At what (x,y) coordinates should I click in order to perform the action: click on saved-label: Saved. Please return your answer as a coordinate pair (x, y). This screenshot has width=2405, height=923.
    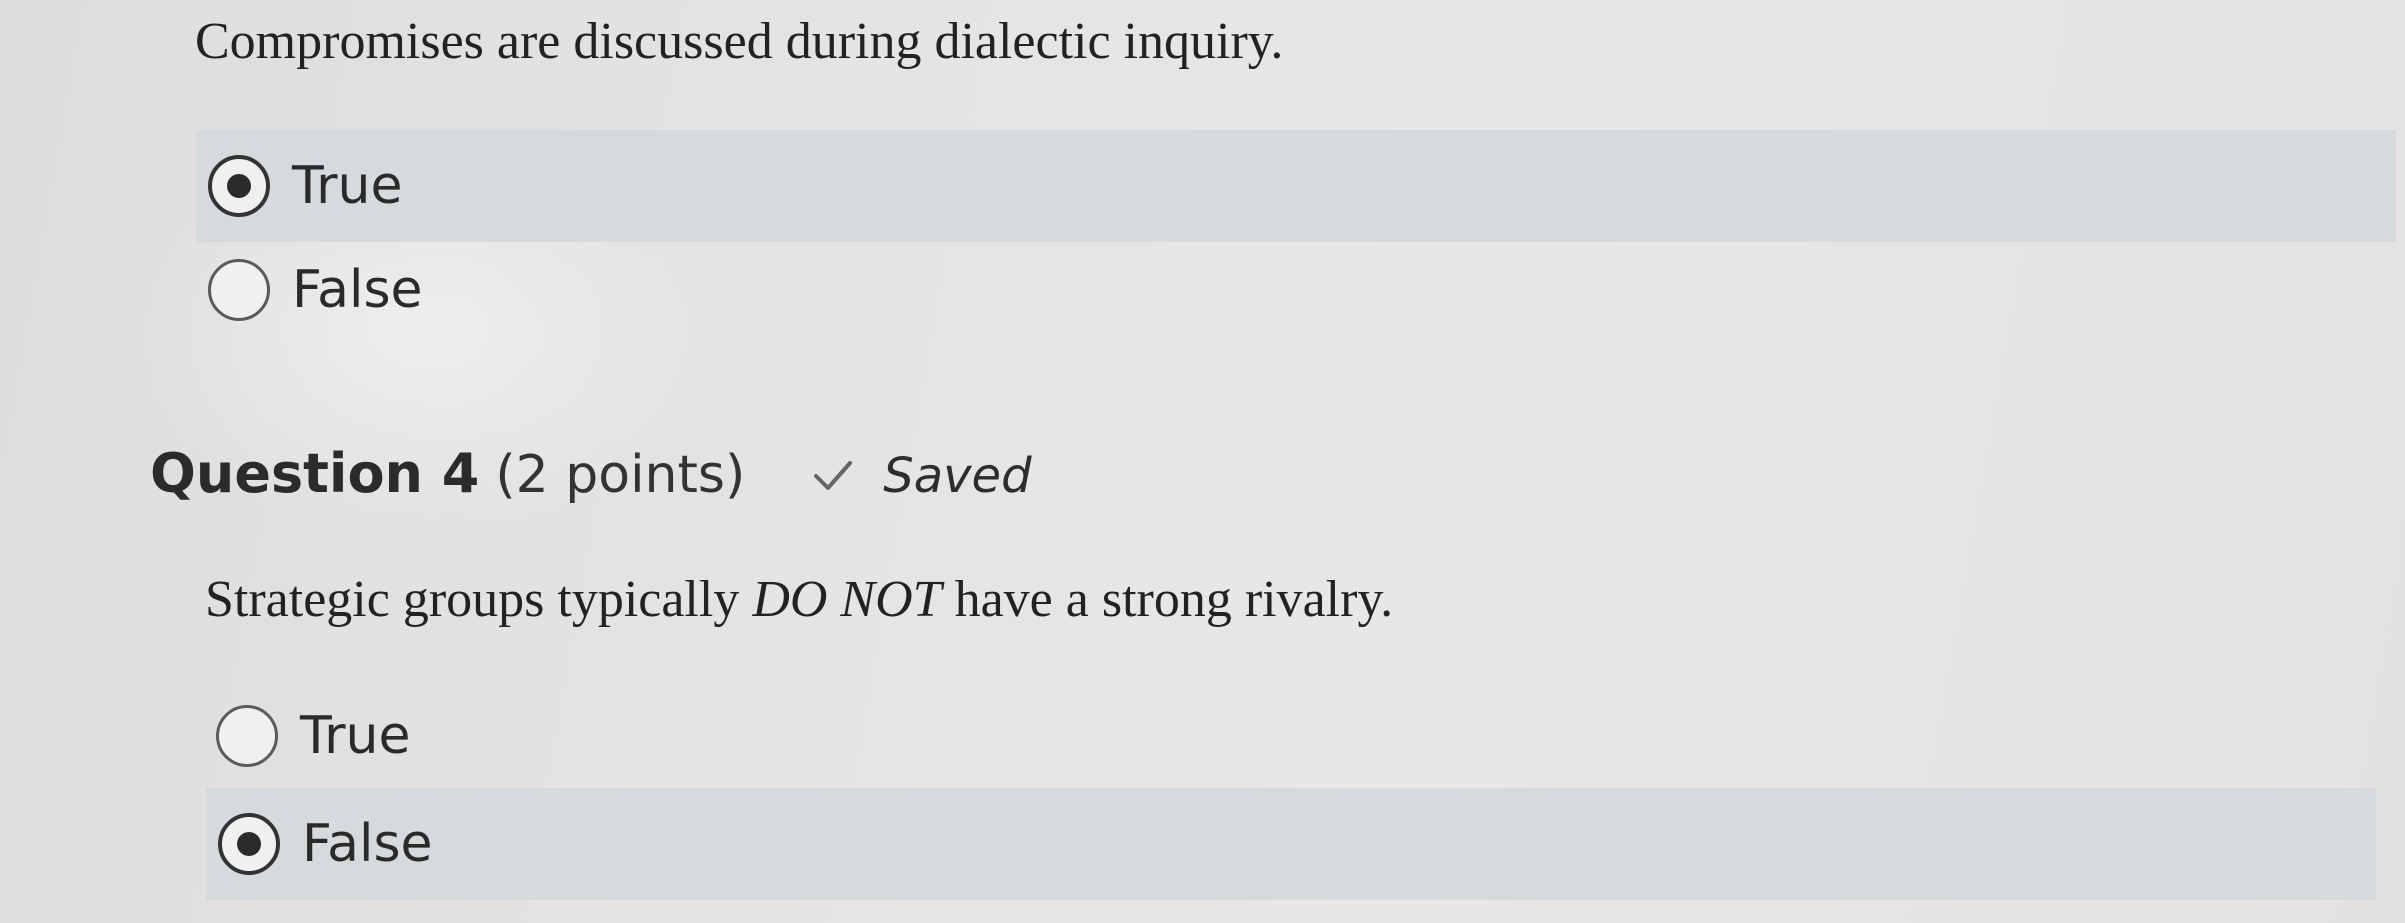
    Looking at the image, I should click on (957, 476).